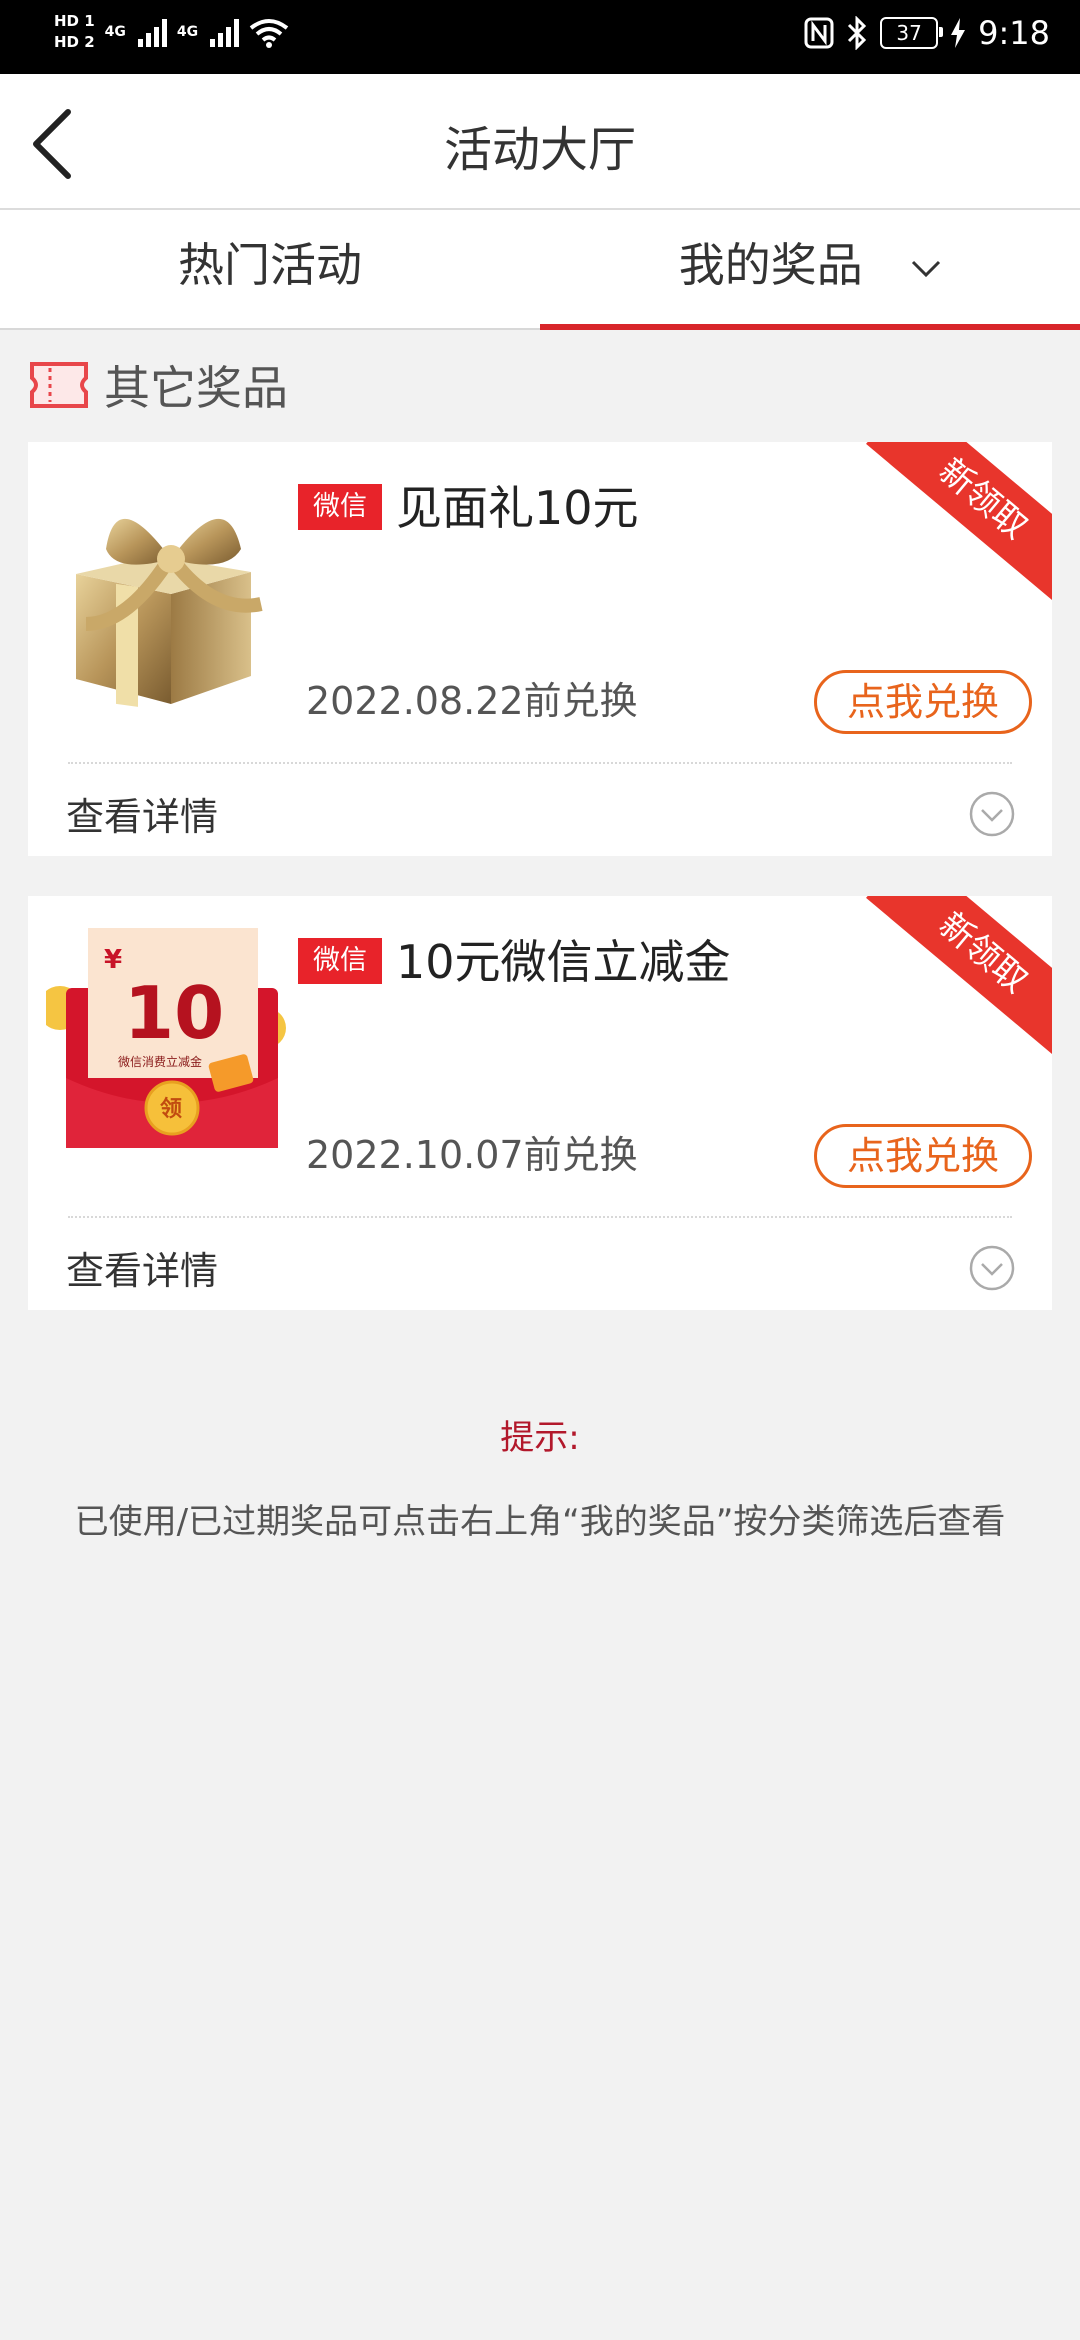  Describe the element at coordinates (187, 31) in the screenshot. I see `network-type-2: 4G` at that location.